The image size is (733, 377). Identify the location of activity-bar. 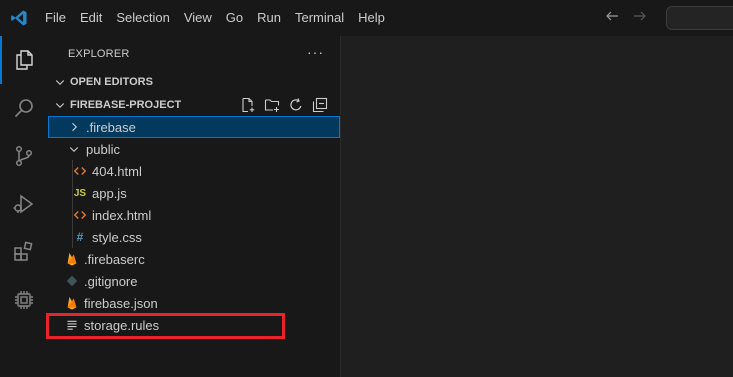
(24, 206).